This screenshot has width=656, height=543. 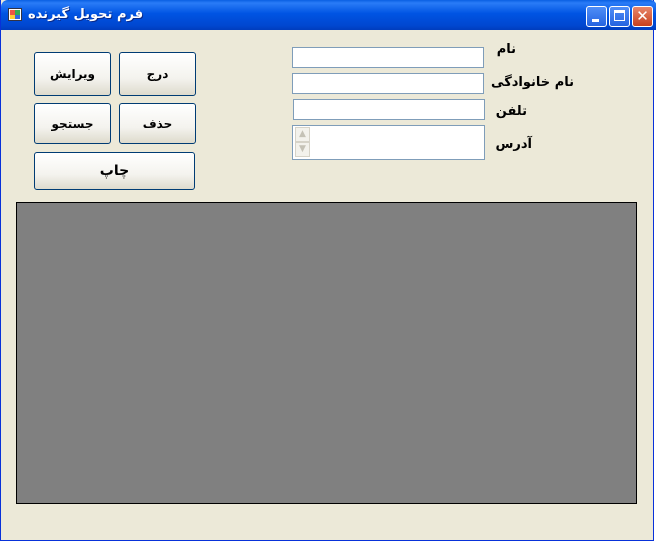 What do you see at coordinates (532, 82) in the screenshot?
I see `family-name-label: نام خانوادگی` at bounding box center [532, 82].